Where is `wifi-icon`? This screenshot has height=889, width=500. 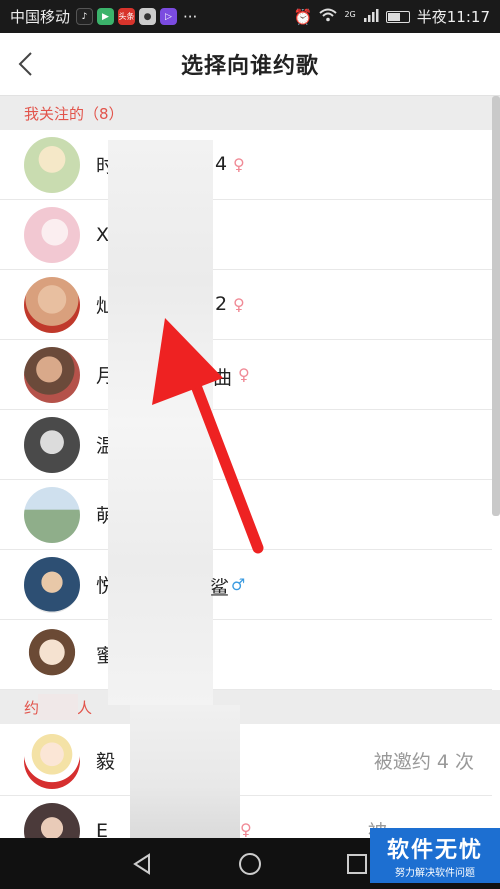 wifi-icon is located at coordinates (328, 17).